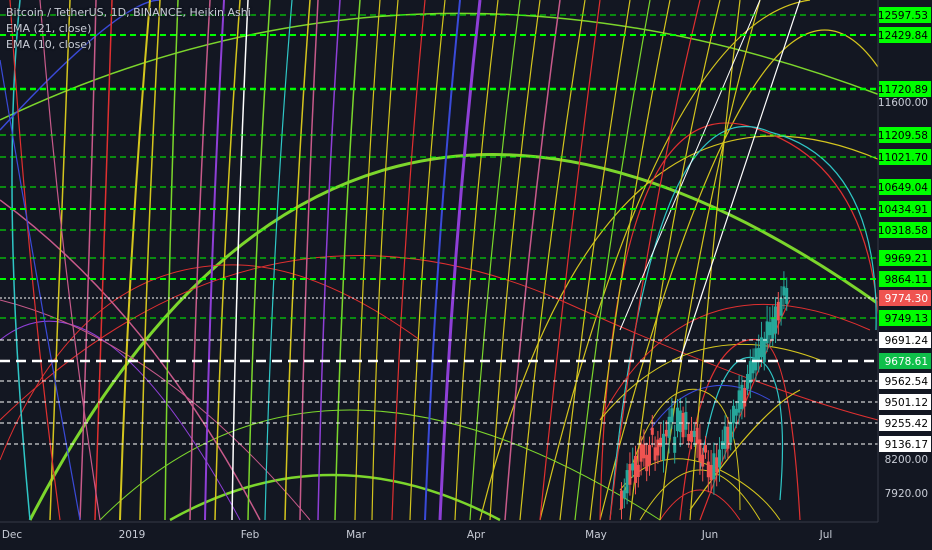  Describe the element at coordinates (826, 535) in the screenshot. I see `time-label: Jul` at that location.